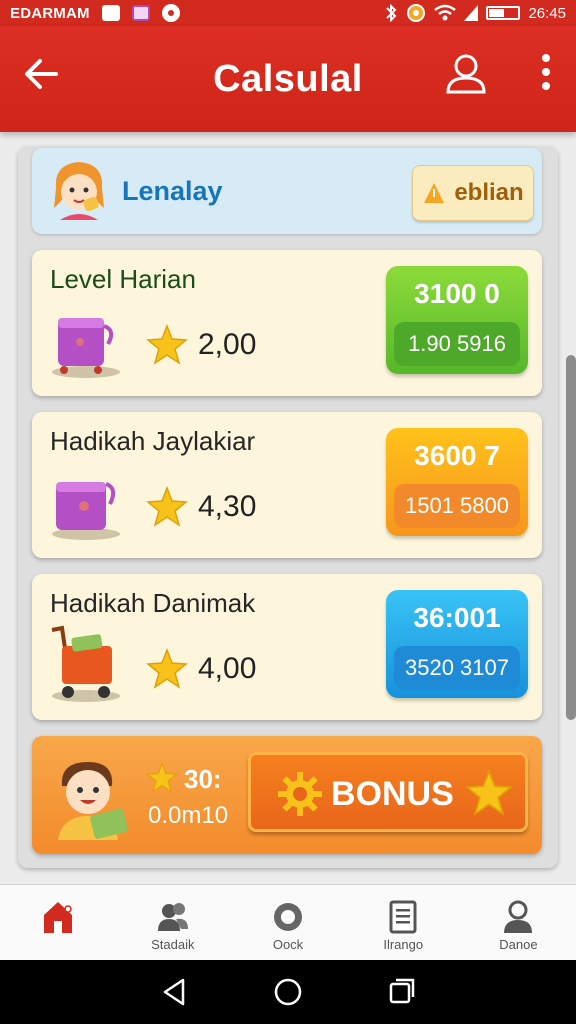 This screenshot has width=576, height=1024. I want to click on bluetooth-icon, so click(391, 13).